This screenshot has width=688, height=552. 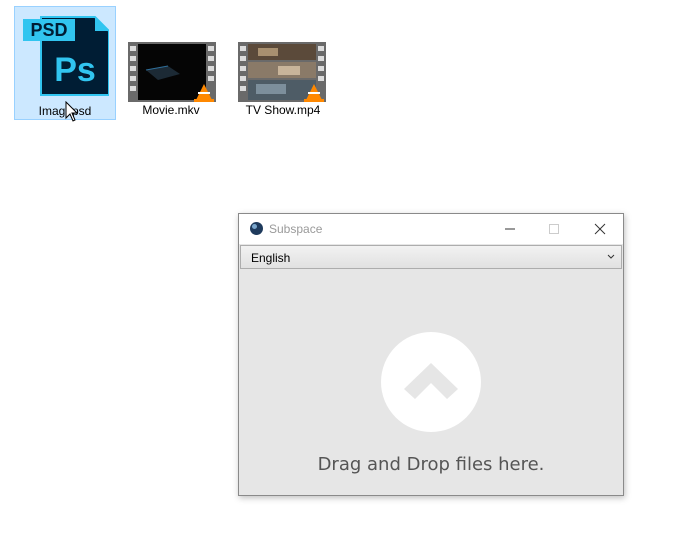 I want to click on close-icon, so click(x=600, y=229).